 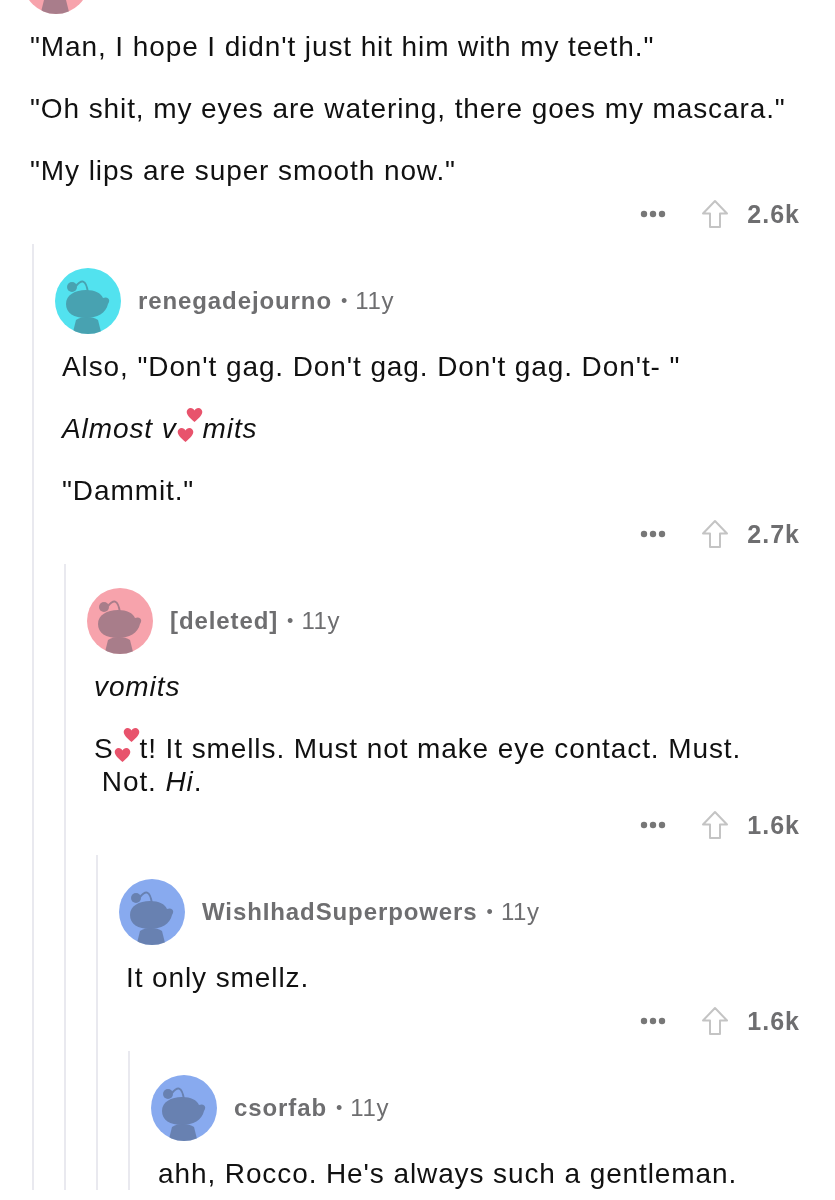 What do you see at coordinates (152, 781) in the screenshot?
I see `comment-text: Not. Hi.` at bounding box center [152, 781].